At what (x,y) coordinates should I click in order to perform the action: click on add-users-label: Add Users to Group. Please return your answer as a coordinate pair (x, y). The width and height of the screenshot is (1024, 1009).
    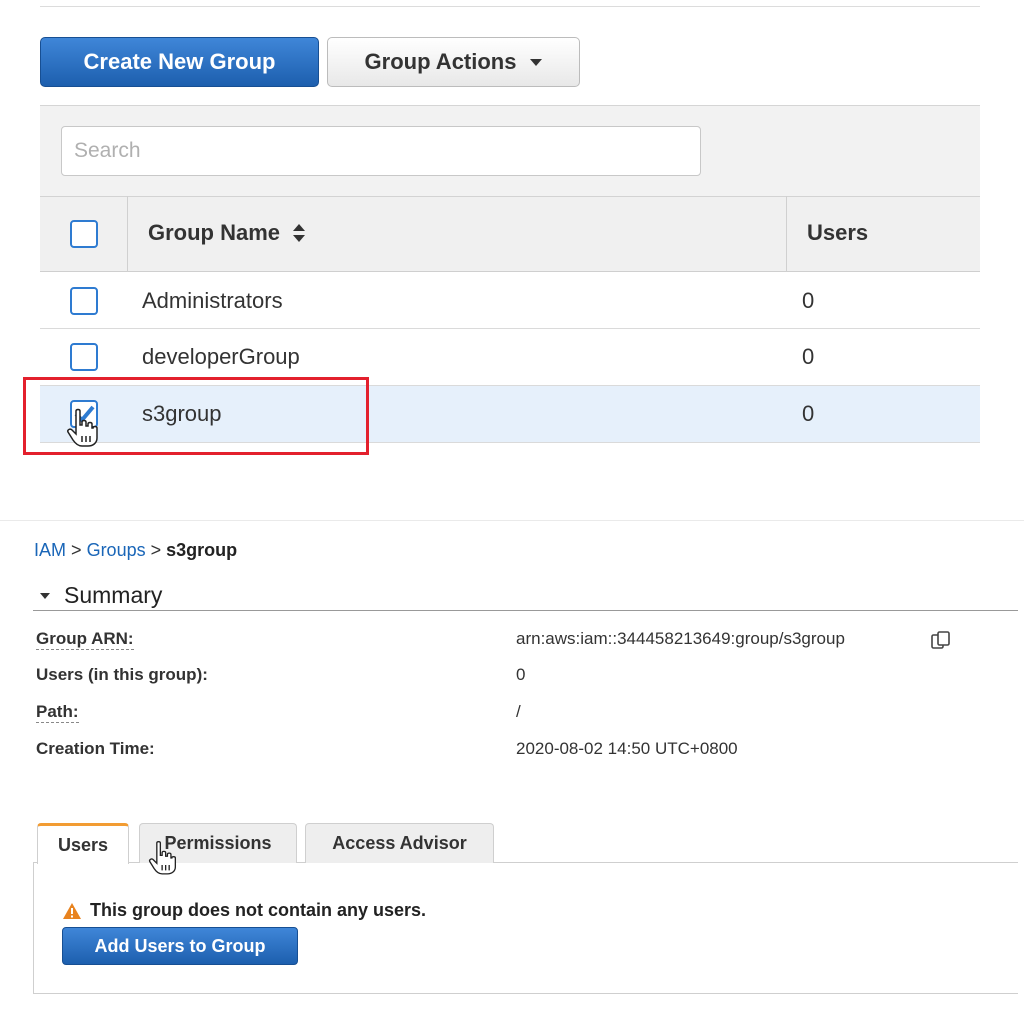
    Looking at the image, I should click on (180, 945).